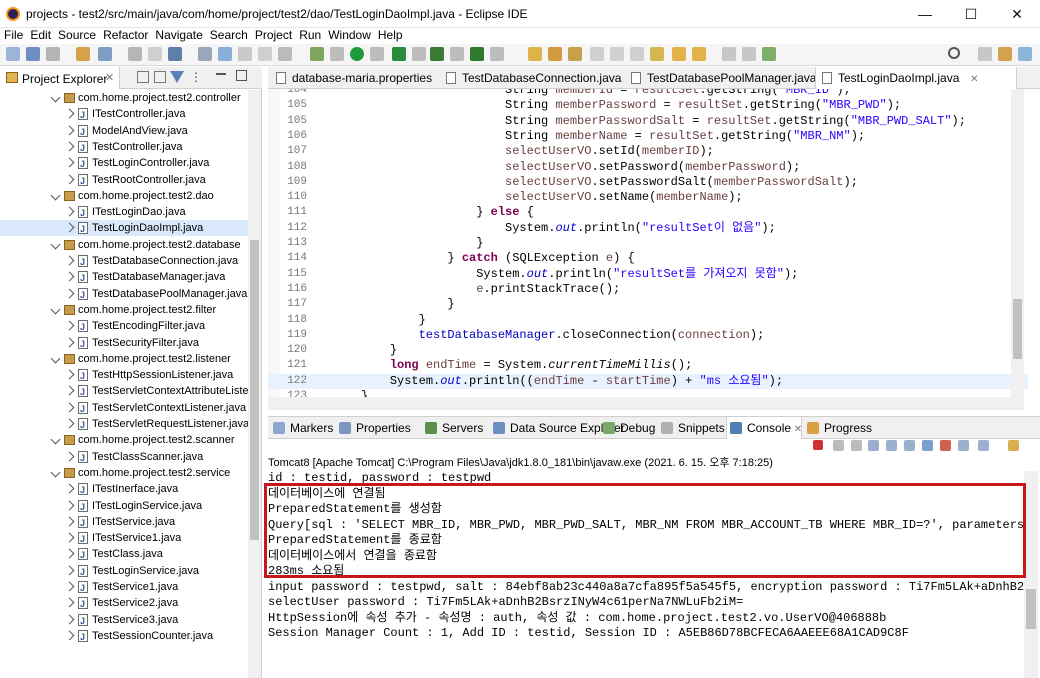 The height and width of the screenshot is (678, 1040). Describe the element at coordinates (985, 54) in the screenshot. I see `open-perspective-icon` at that location.